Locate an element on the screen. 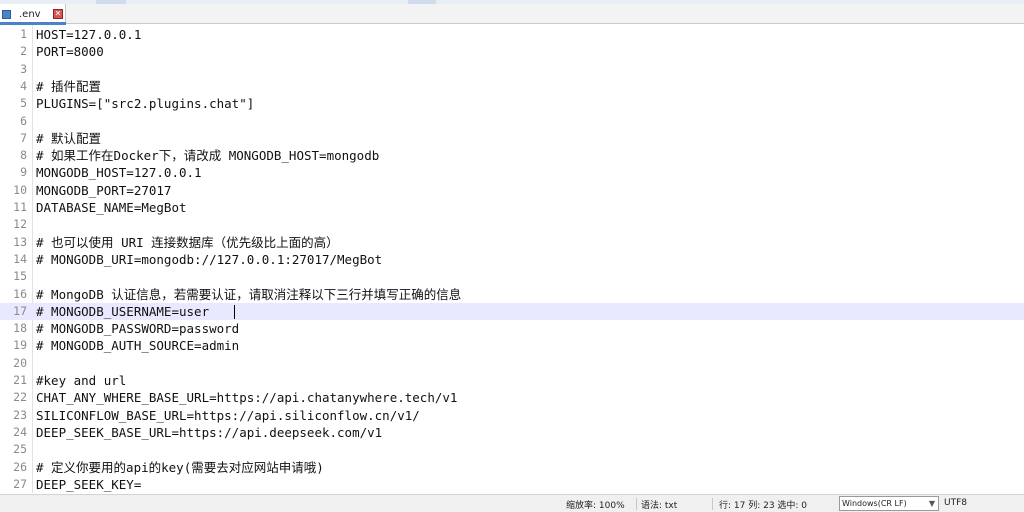 This screenshot has height=512, width=1024. line-number: 15 is located at coordinates (20, 276).